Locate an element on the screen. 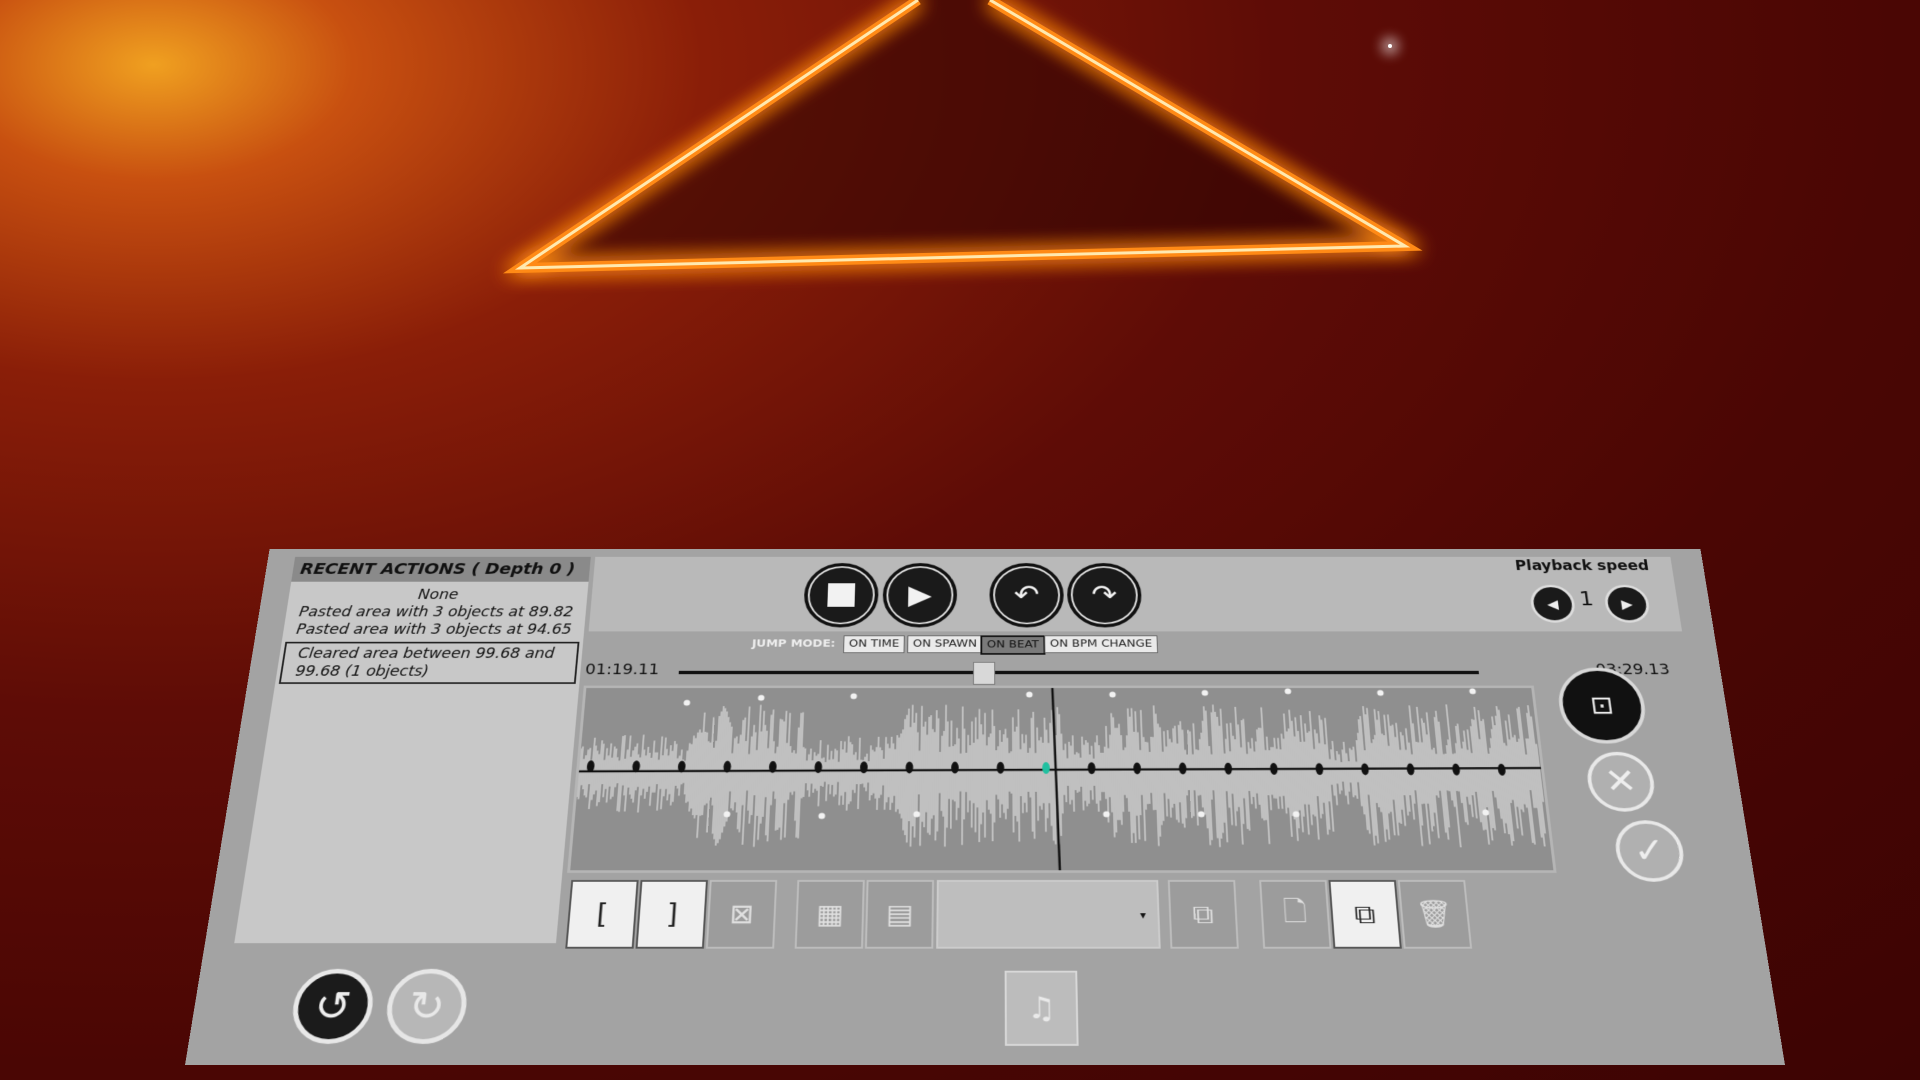  stop-button is located at coordinates (841, 595).